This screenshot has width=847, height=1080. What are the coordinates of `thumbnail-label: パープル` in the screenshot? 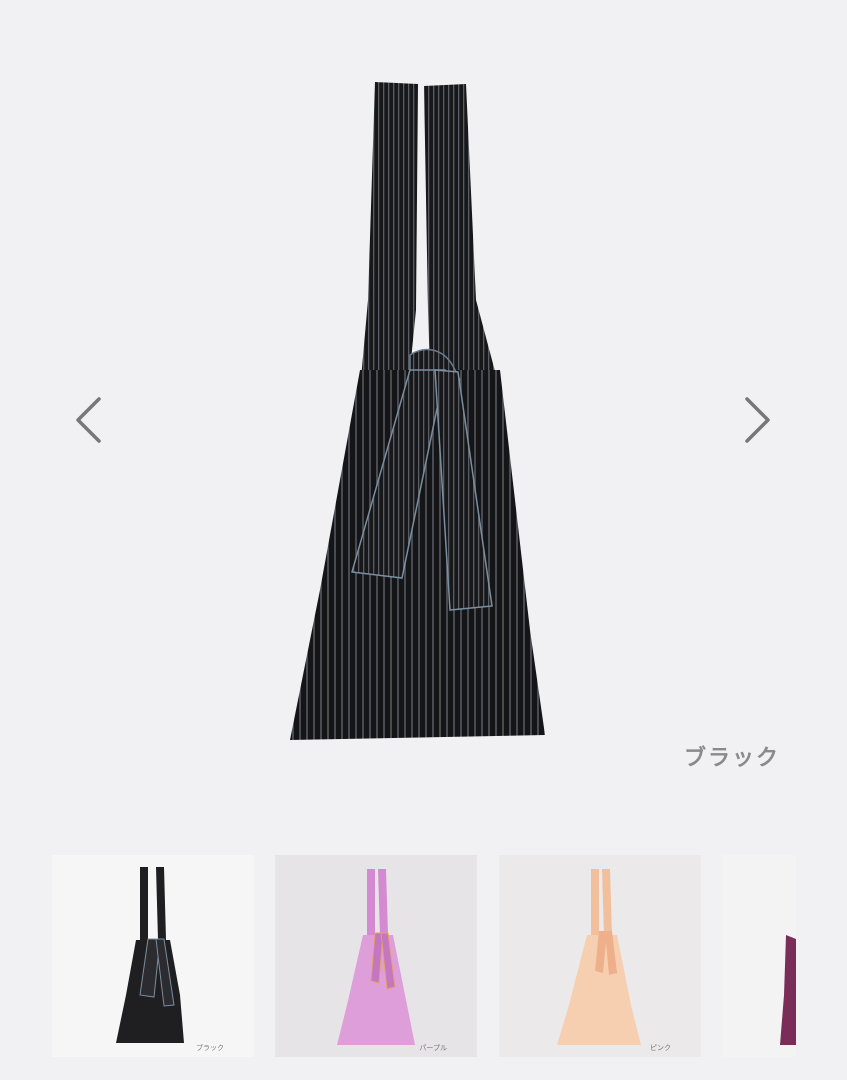 It's located at (433, 1048).